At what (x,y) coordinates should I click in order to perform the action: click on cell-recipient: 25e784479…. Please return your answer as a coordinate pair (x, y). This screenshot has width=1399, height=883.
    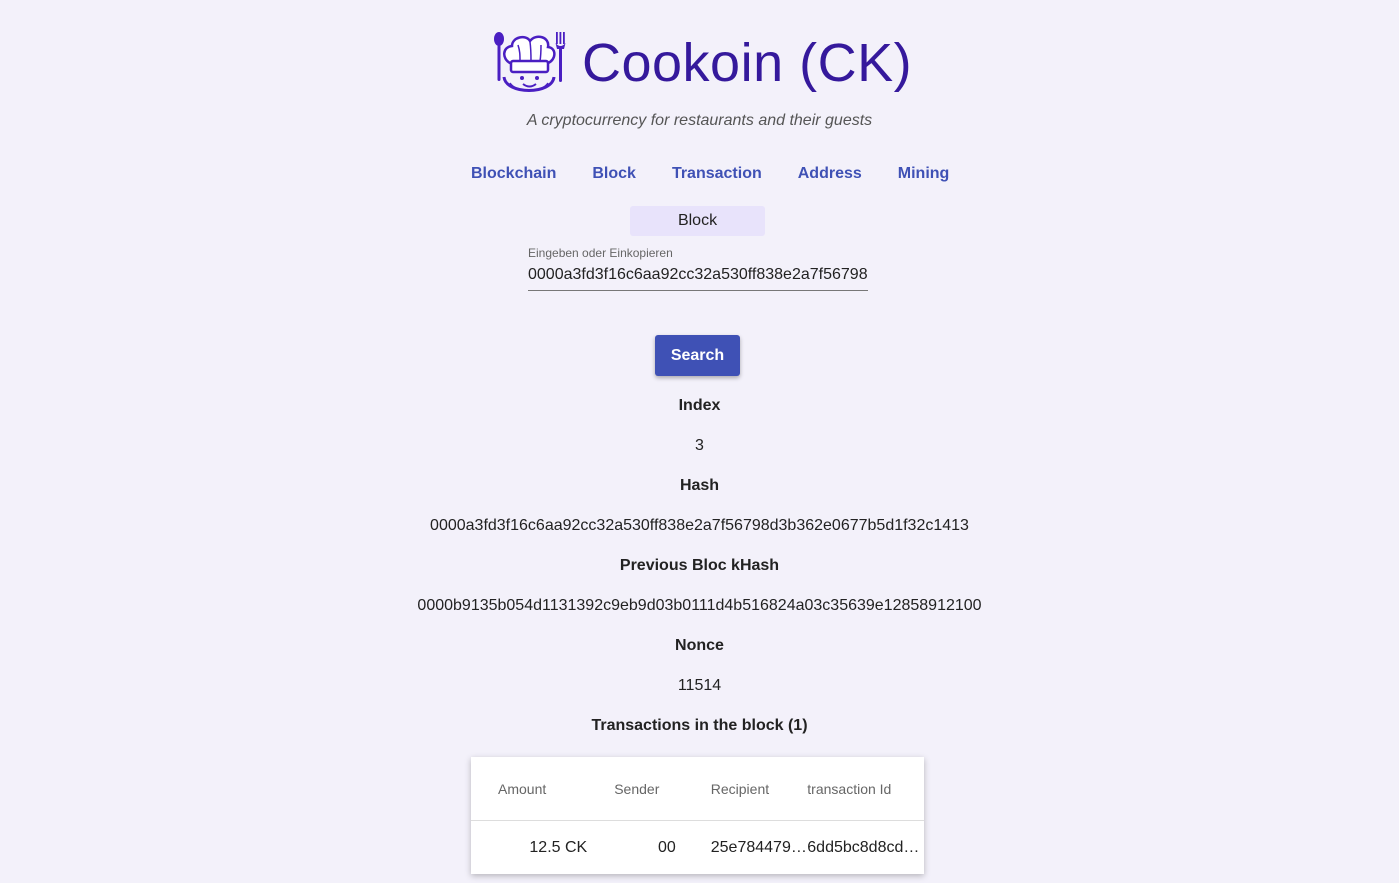
    Looking at the image, I should click on (759, 848).